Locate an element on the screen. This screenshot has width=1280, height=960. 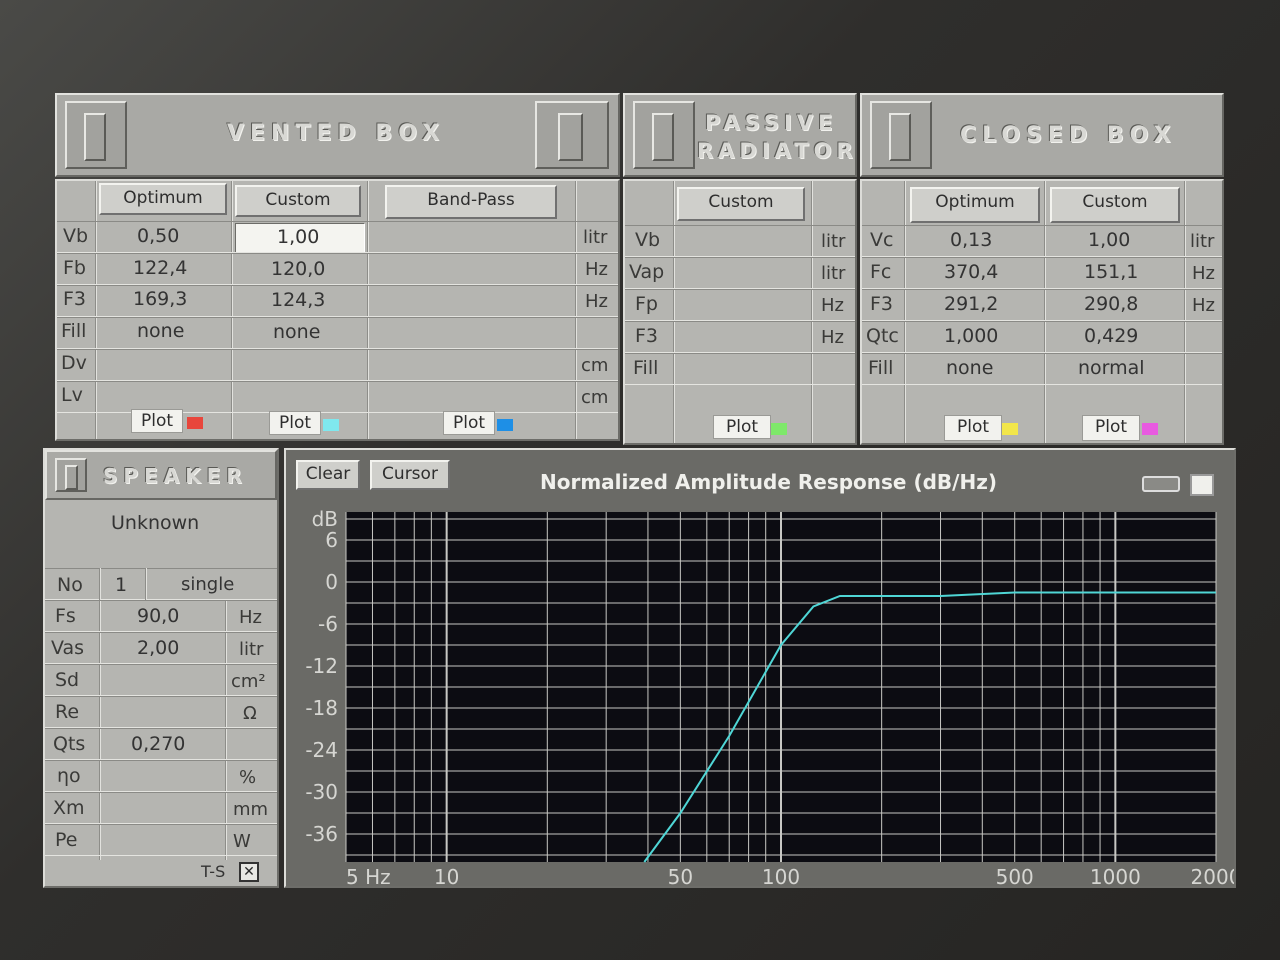
speaker-row-label: Sd is located at coordinates (67, 680).